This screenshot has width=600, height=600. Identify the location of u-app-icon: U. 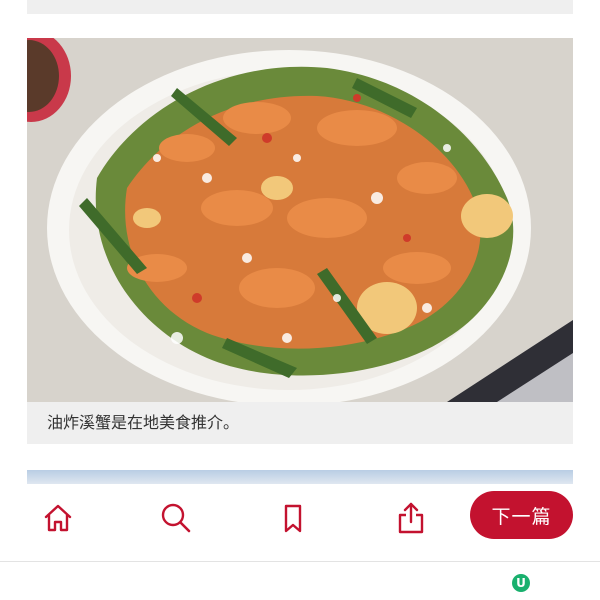
(521, 583).